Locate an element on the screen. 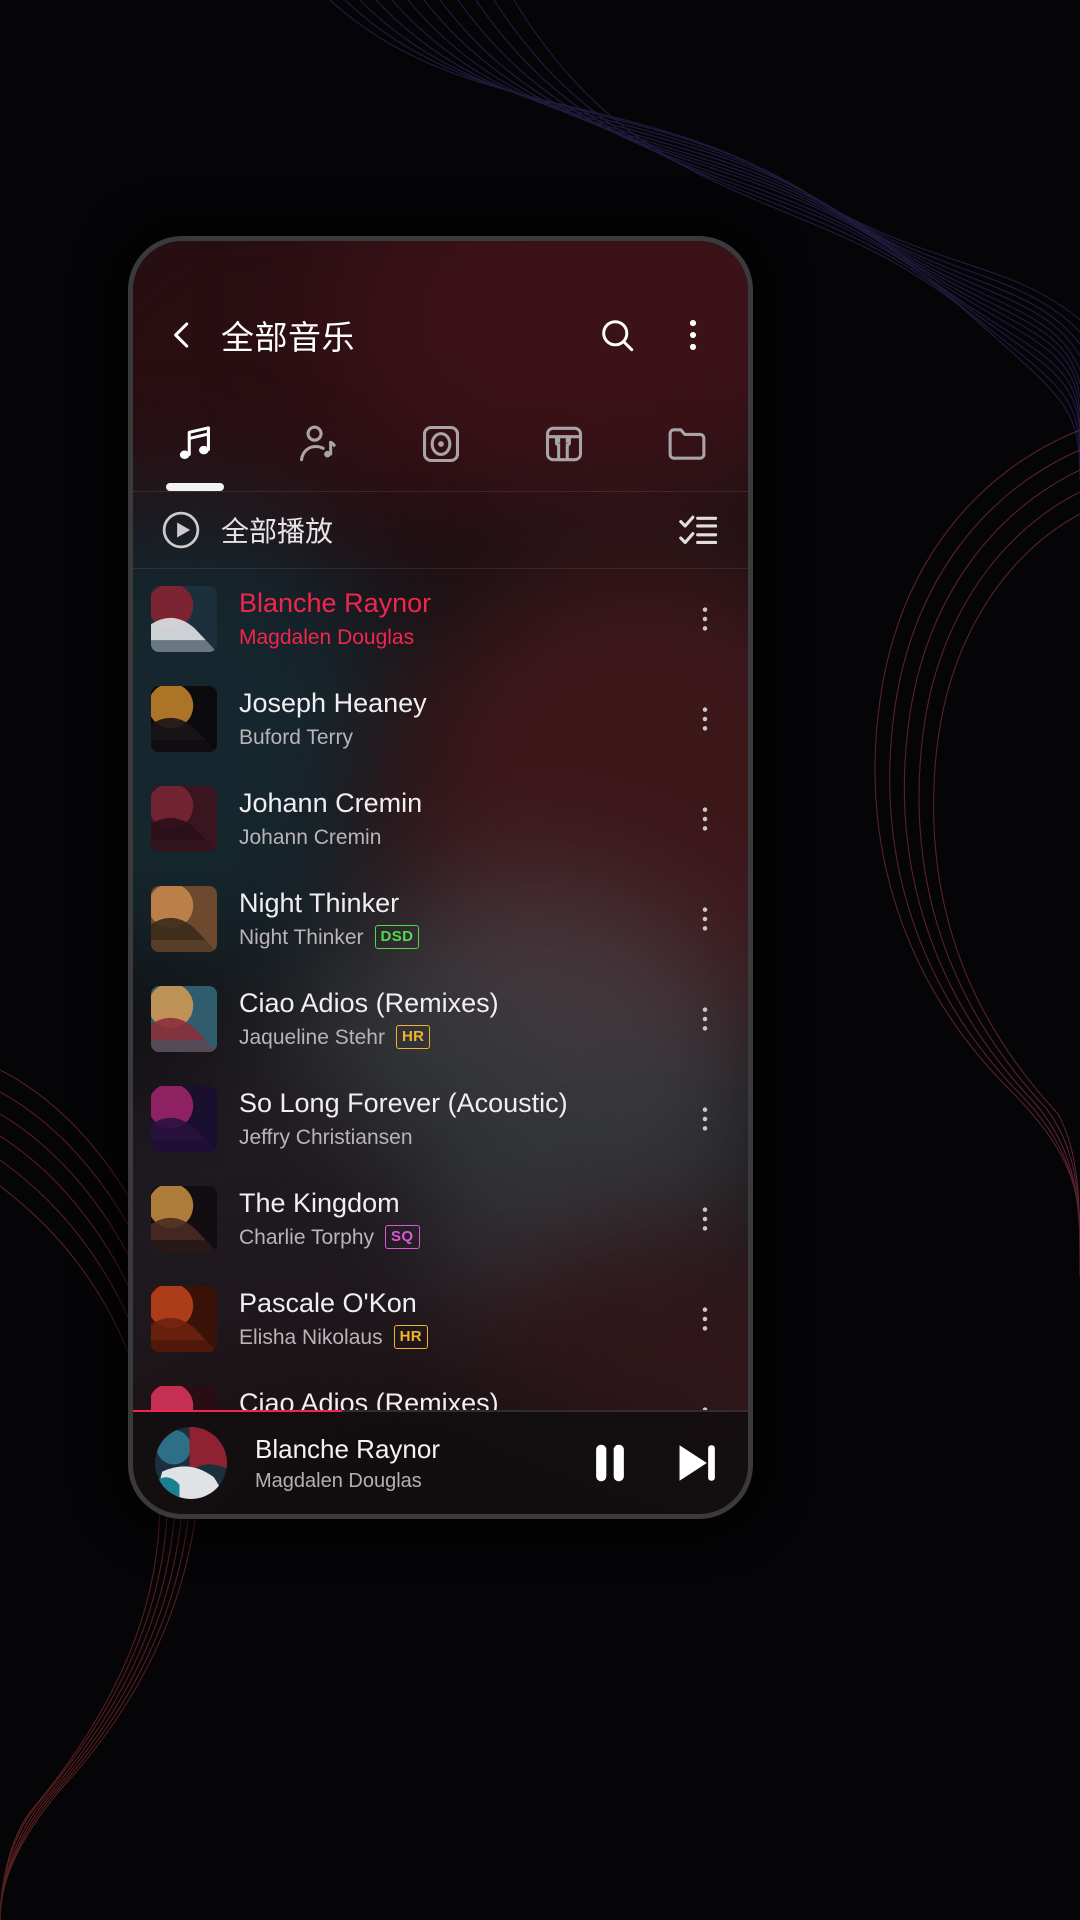  song-meta: The Kingdom Charlie Torphy SQ is located at coordinates (456, 1219).